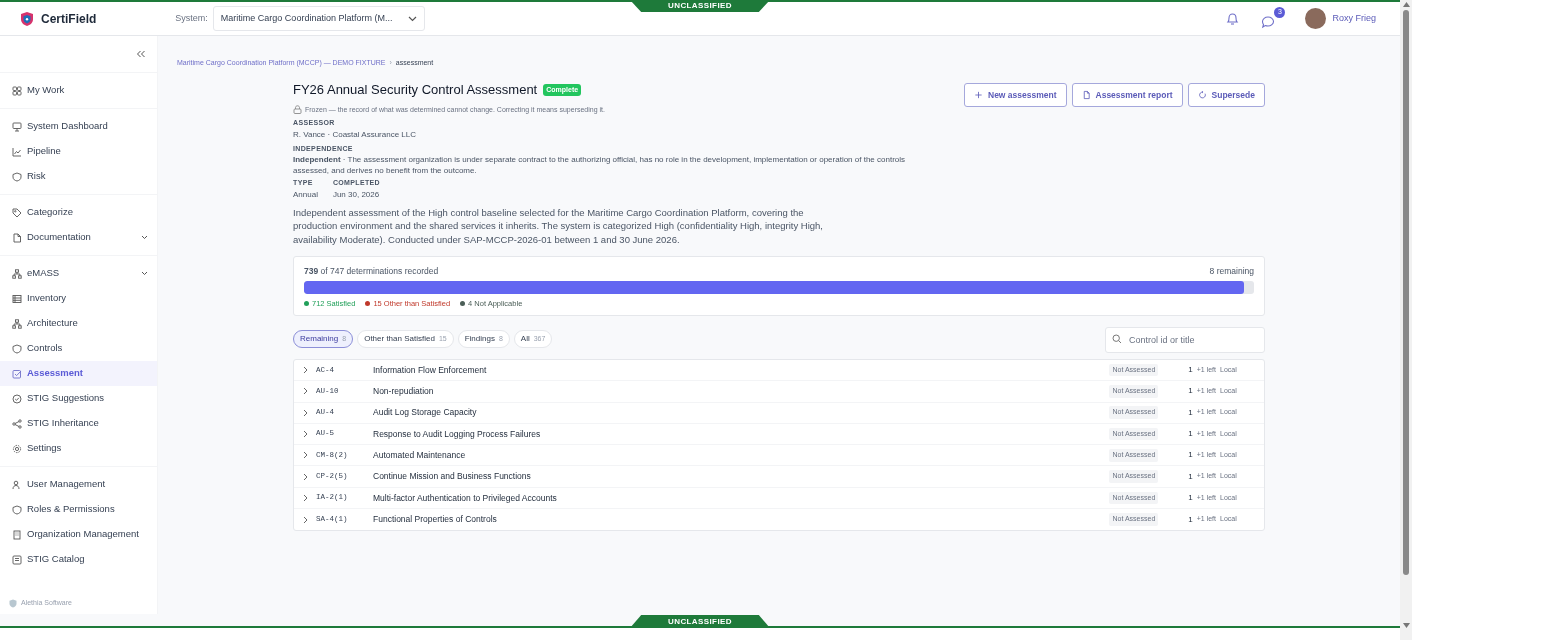 The image size is (1568, 640). What do you see at coordinates (78, 237) in the screenshot?
I see `sidebar-item: Documentation` at bounding box center [78, 237].